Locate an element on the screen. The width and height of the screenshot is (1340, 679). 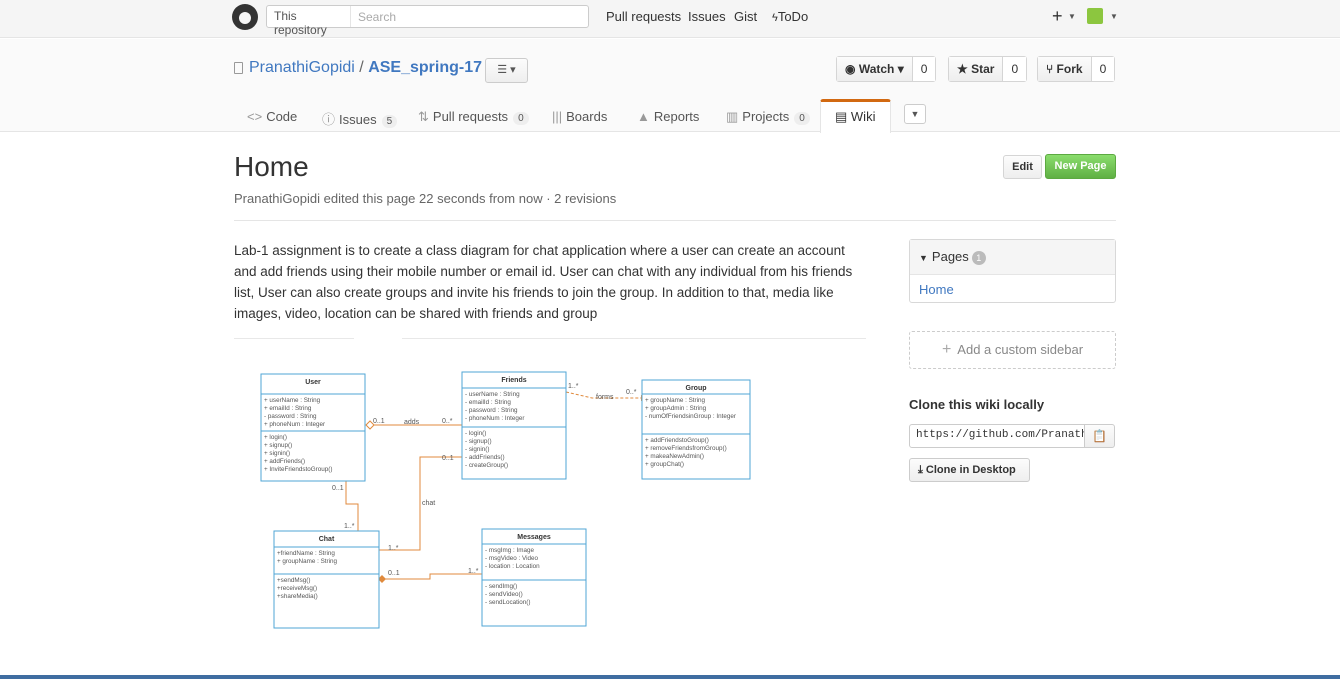
class-name: User is located at coordinates (313, 382).